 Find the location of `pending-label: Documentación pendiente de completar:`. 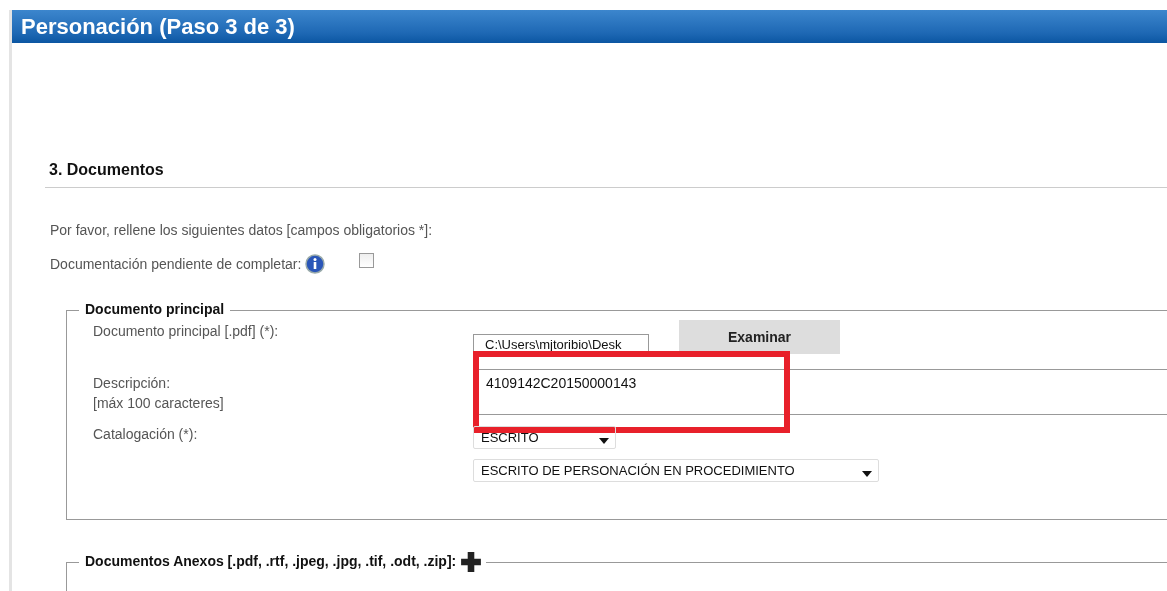

pending-label: Documentación pendiente de completar: is located at coordinates (176, 264).